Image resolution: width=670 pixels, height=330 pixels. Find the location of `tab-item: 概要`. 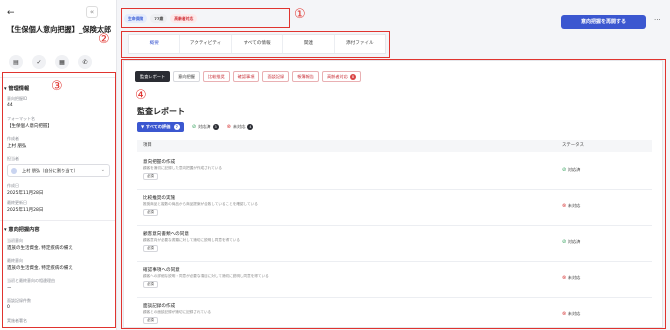

tab-item: 概要 is located at coordinates (155, 44).